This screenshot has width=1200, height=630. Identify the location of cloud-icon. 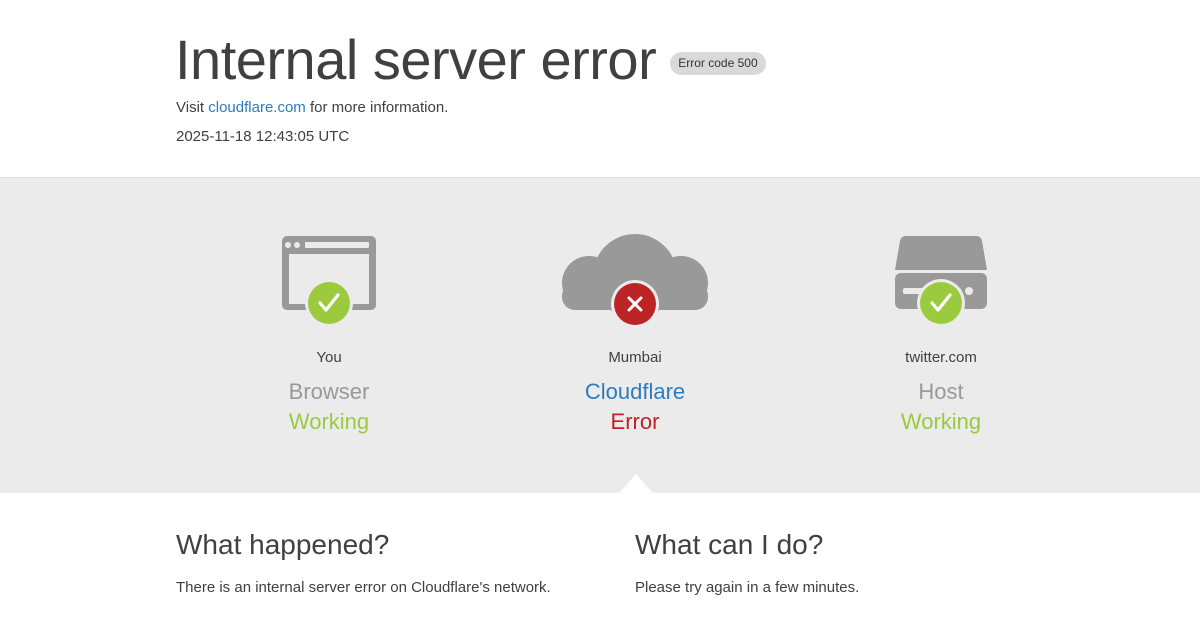
(635, 281).